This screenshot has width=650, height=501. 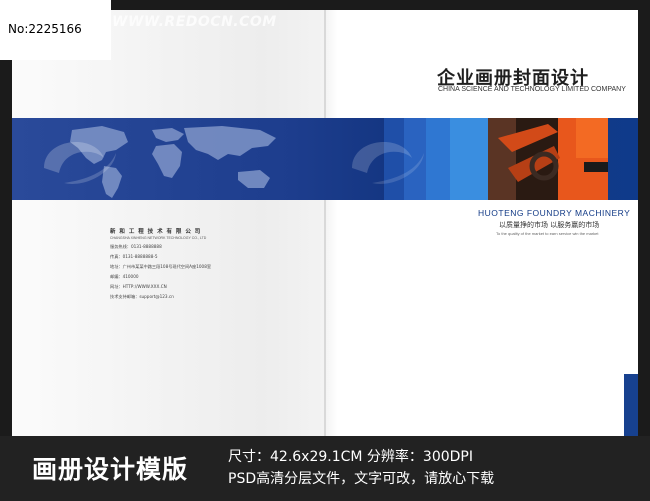 I want to click on slogan: 以质量挣的市场 以服务赢的市场, so click(x=549, y=225).